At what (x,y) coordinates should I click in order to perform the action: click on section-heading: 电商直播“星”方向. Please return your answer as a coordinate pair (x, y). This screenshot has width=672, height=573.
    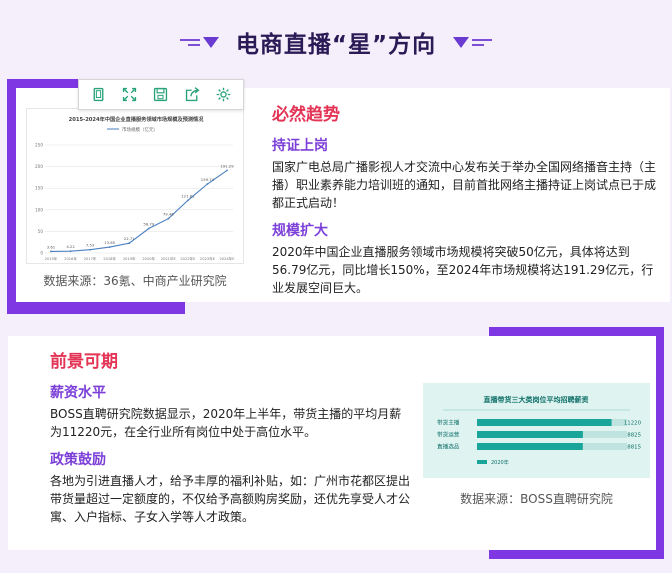
    Looking at the image, I should click on (336, 42).